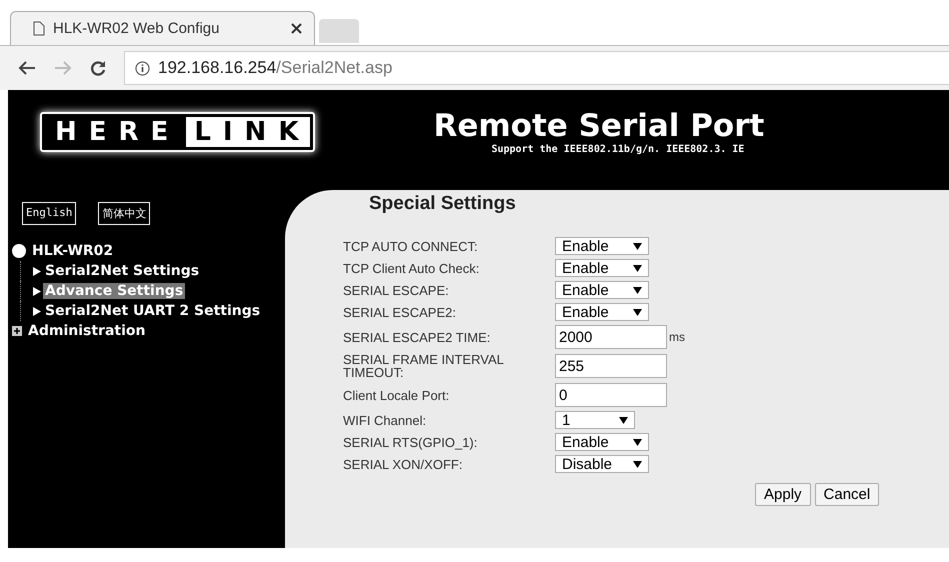 This screenshot has width=949, height=562. I want to click on input-field: 2000, so click(611, 337).